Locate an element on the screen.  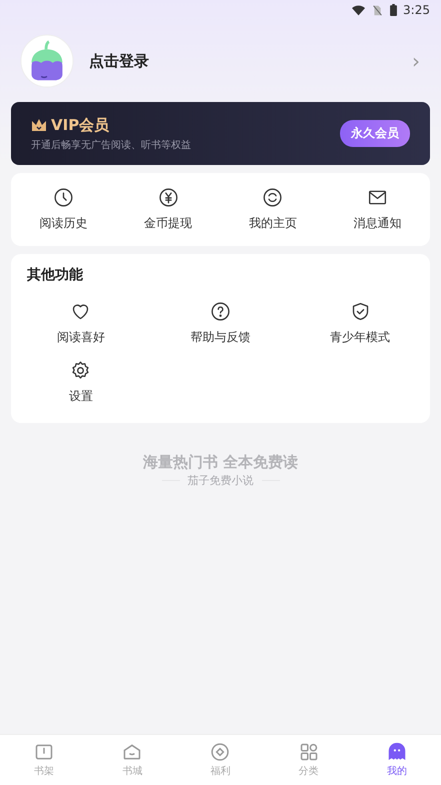
smile-icon is located at coordinates (273, 197).